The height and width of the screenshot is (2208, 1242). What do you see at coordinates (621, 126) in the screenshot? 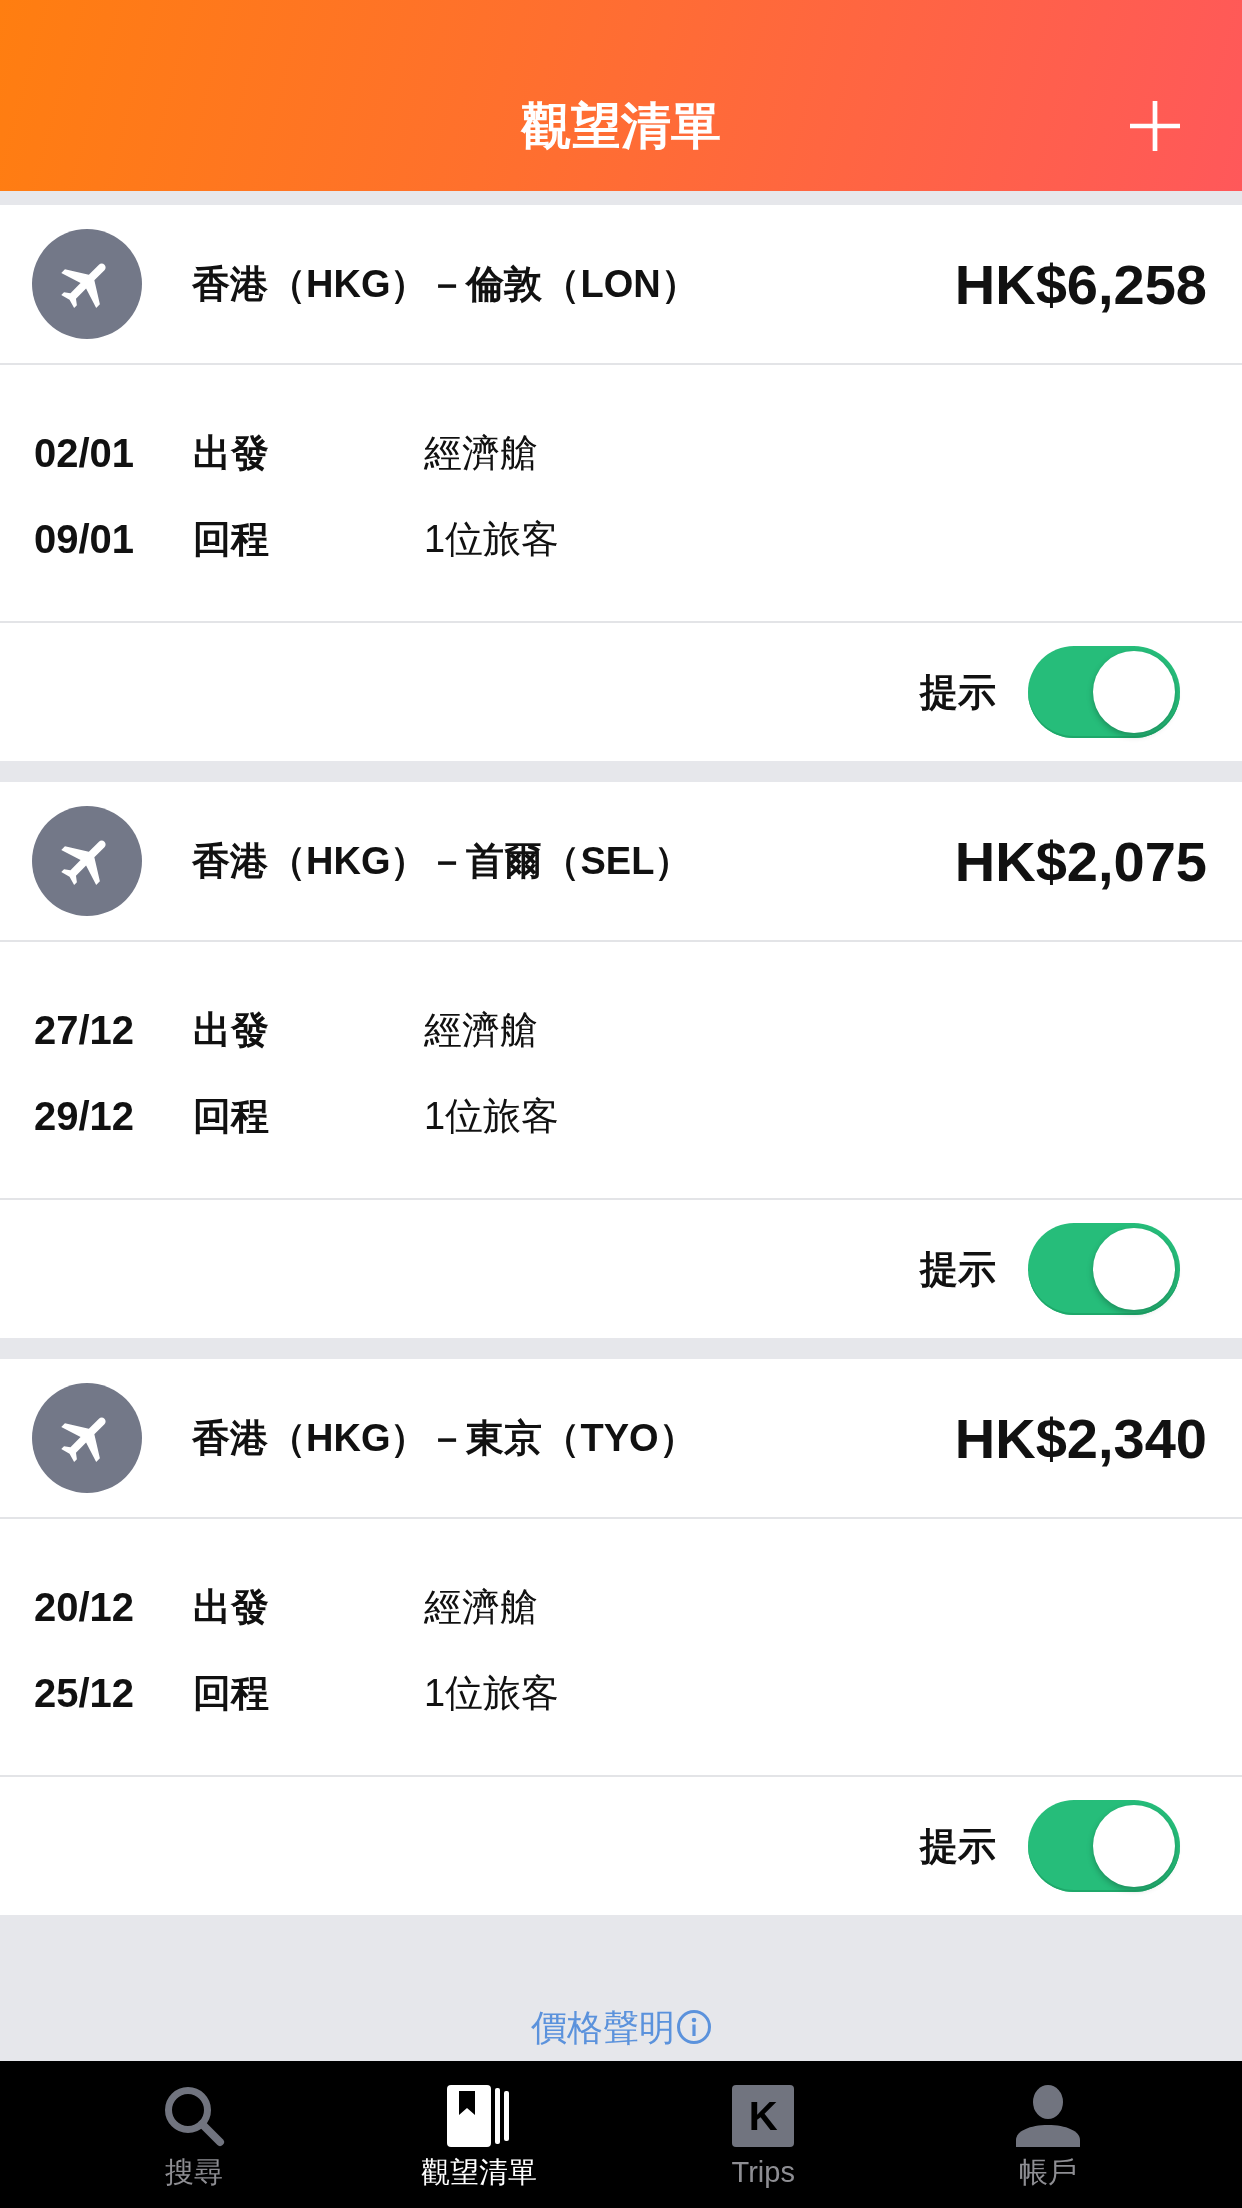
I see `page-title: 觀望清單` at bounding box center [621, 126].